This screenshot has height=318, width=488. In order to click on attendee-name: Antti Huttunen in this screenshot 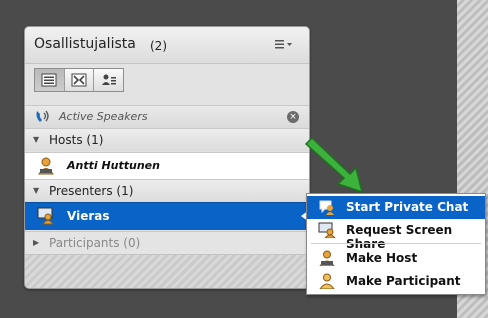, I will do `click(113, 165)`.